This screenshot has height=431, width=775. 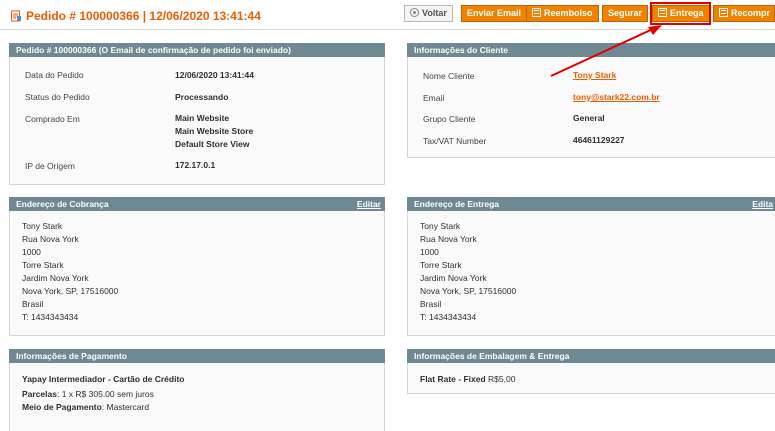 I want to click on shipping-method-title: Informações de Embalagem & Entrega, so click(x=492, y=356).